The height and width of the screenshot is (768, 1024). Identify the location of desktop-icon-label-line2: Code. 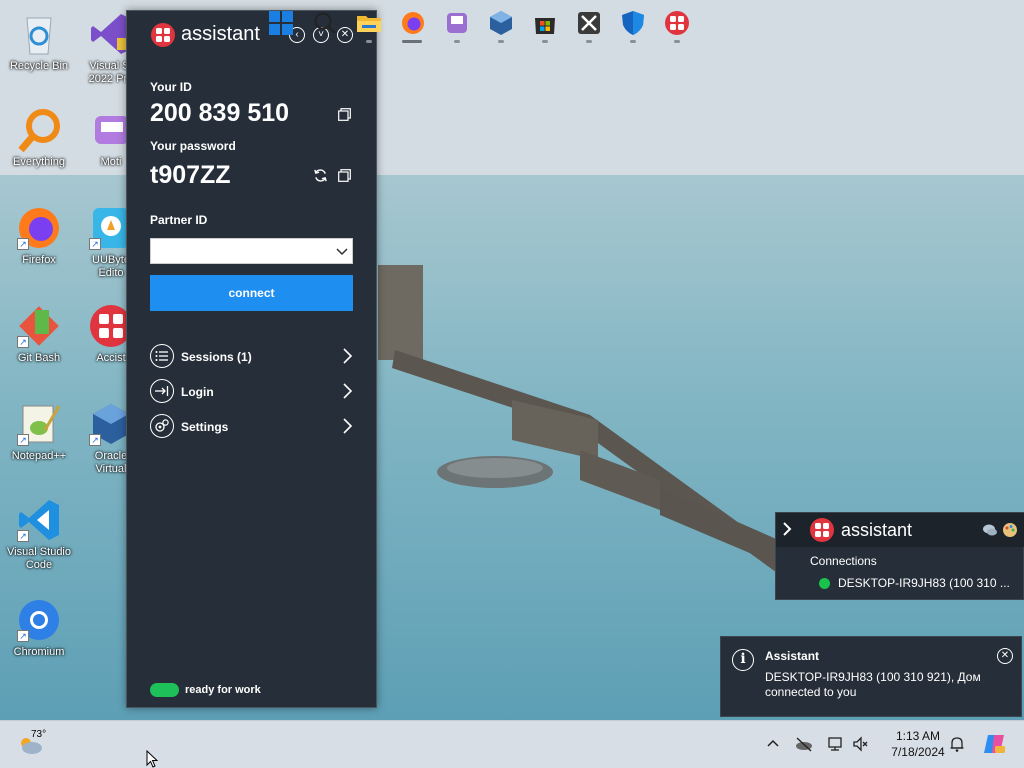
(39, 565).